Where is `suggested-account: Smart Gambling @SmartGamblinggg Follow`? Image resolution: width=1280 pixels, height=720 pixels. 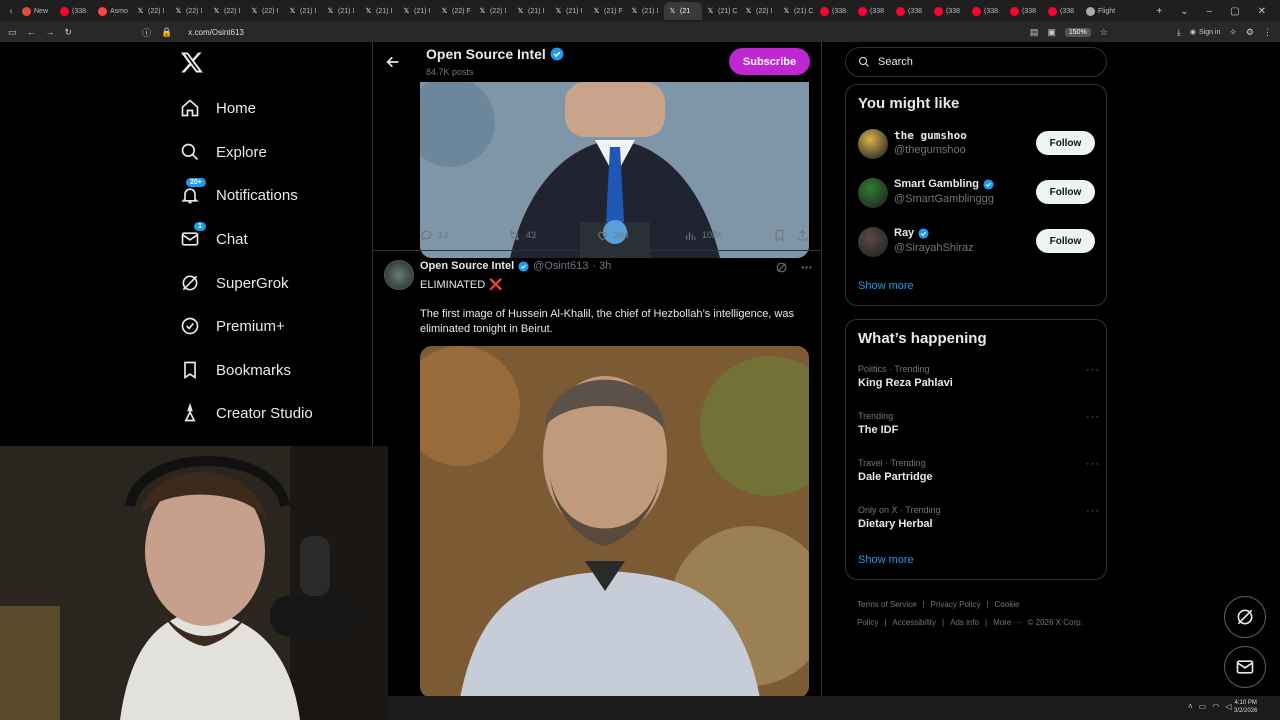 suggested-account: Smart Gambling @SmartGamblinggg Follow is located at coordinates (977, 196).